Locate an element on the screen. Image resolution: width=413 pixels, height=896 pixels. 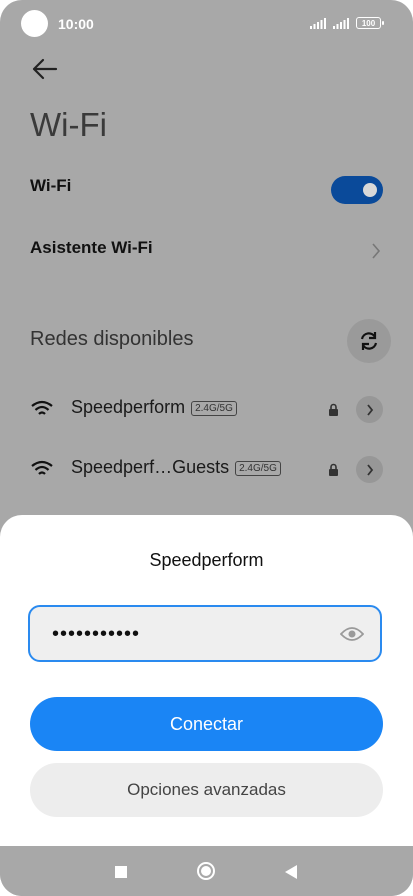
battery-icon: 100 is located at coordinates (370, 23).